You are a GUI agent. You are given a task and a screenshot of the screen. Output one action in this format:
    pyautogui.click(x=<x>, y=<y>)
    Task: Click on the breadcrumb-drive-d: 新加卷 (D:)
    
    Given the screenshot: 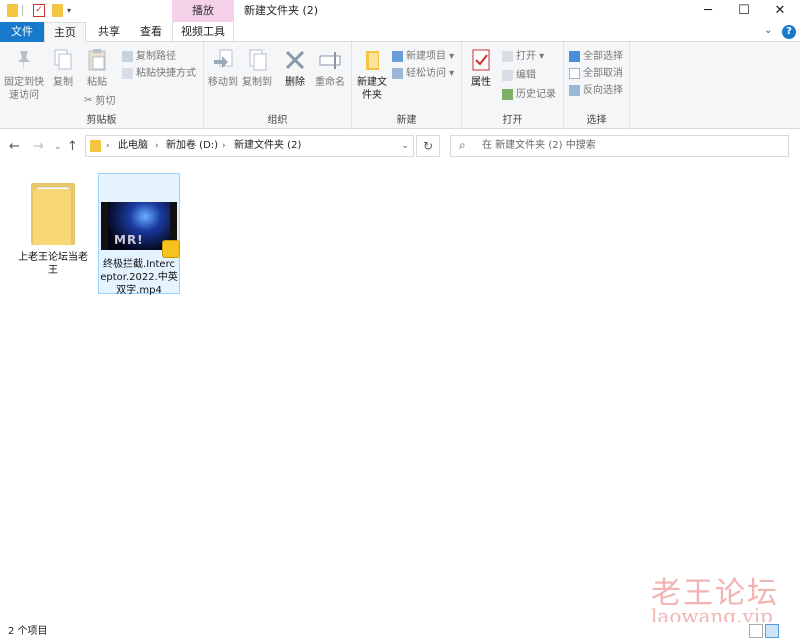 What is the action you would take?
    pyautogui.click(x=192, y=146)
    